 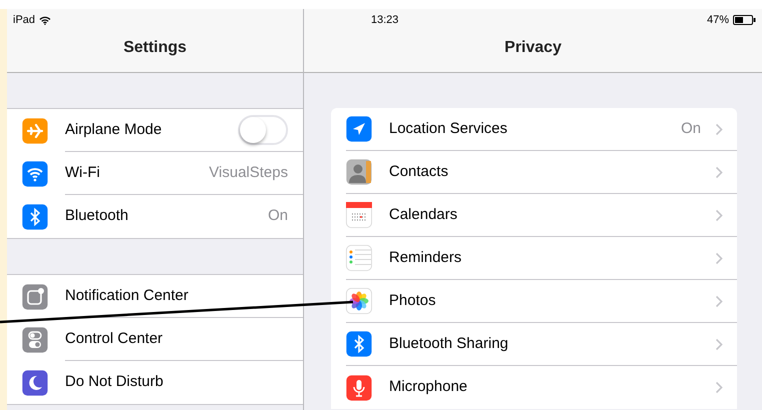 What do you see at coordinates (359, 387) in the screenshot?
I see `microphone-icon` at bounding box center [359, 387].